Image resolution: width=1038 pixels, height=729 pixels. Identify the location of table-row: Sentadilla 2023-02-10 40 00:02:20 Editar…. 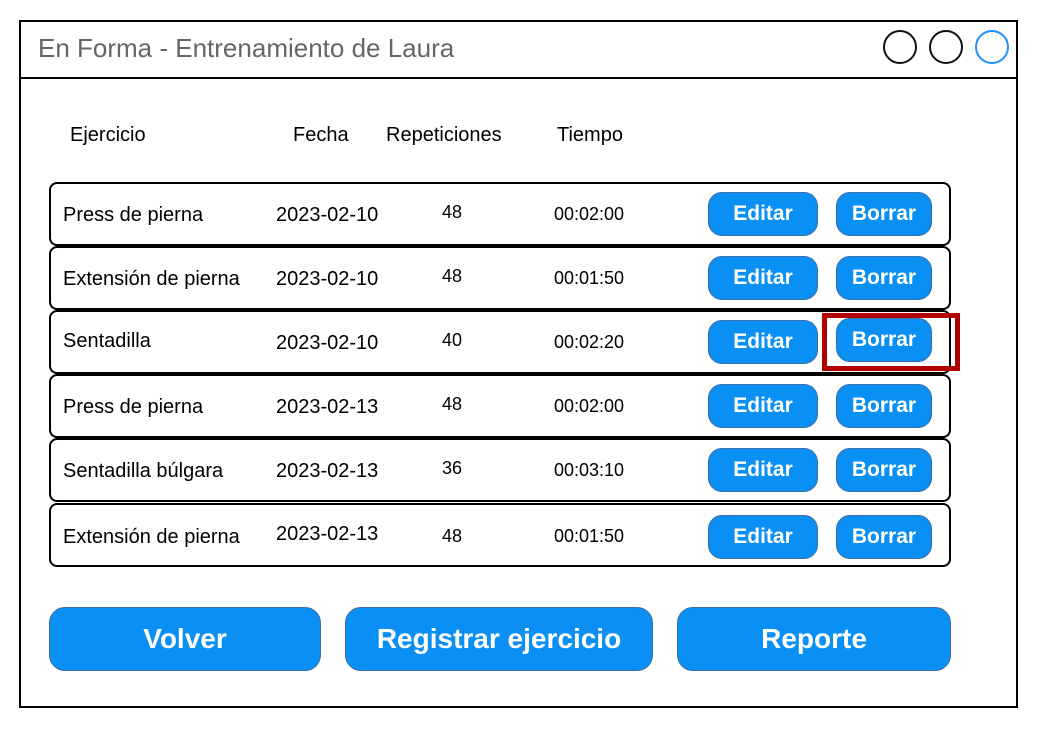
(500, 342).